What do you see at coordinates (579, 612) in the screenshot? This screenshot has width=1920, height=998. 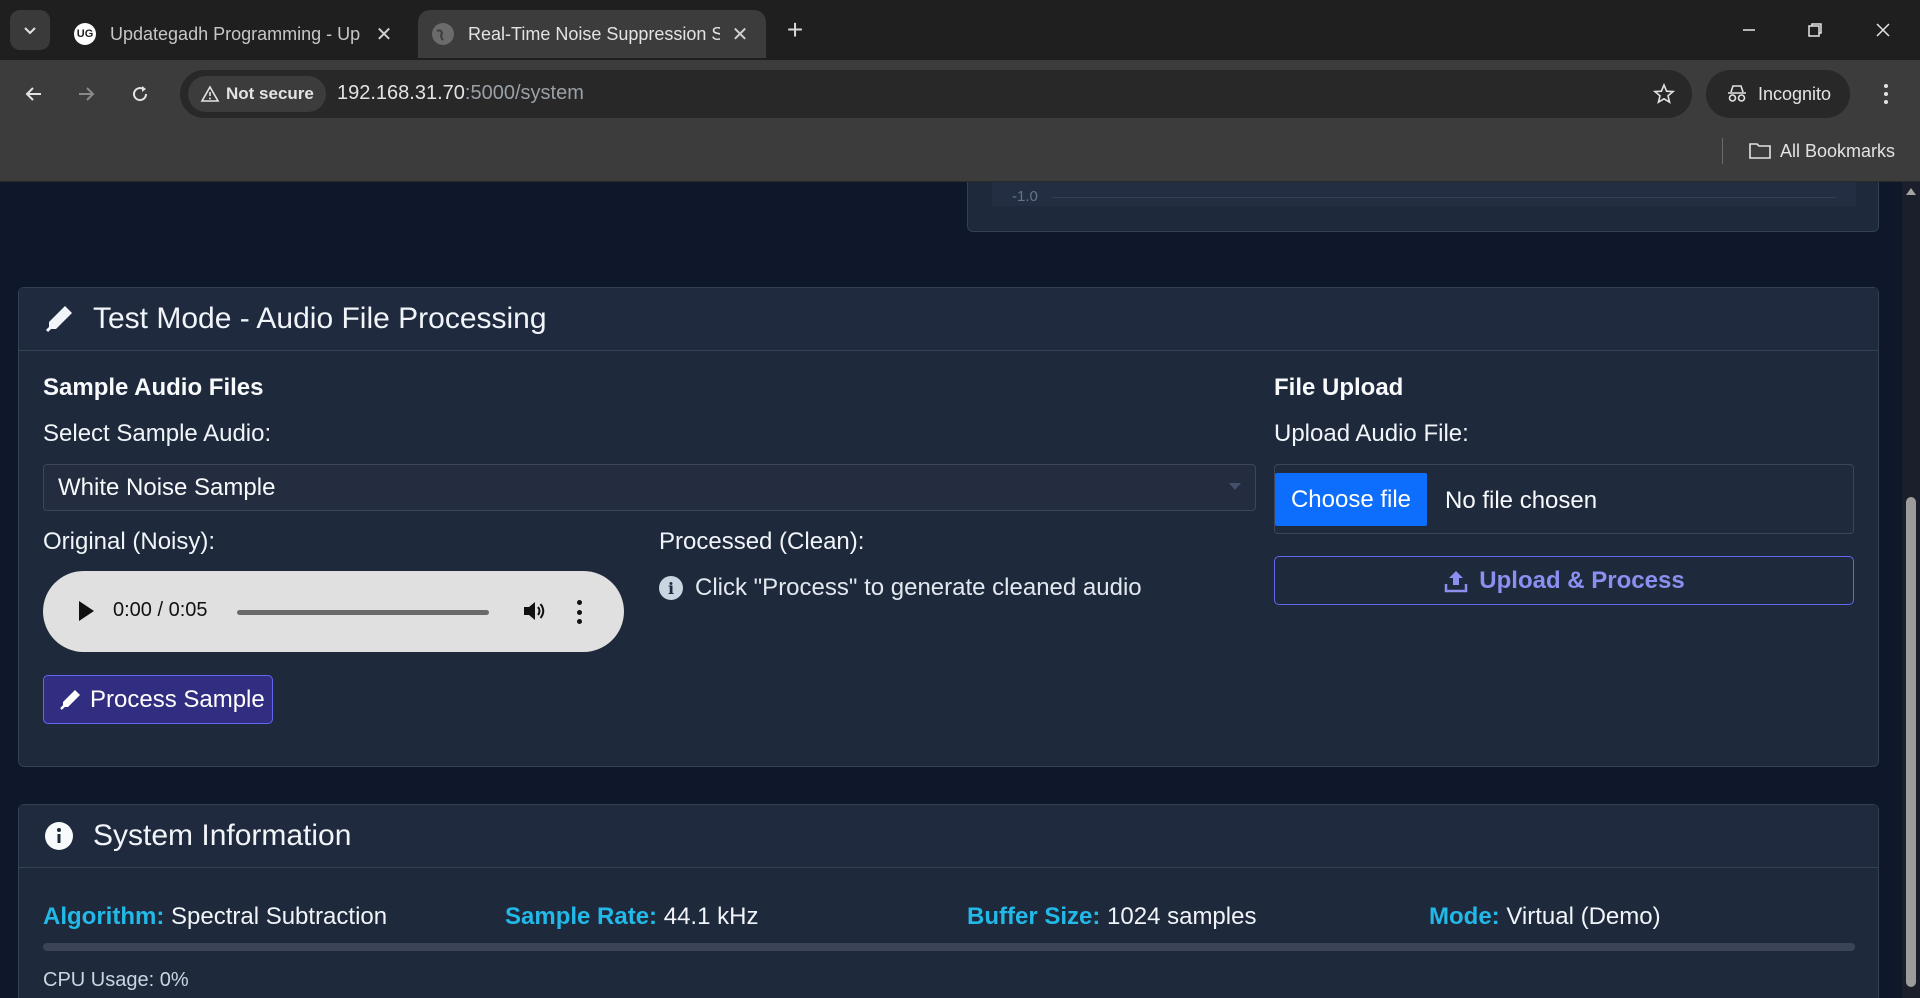 I see `more-options-icon` at bounding box center [579, 612].